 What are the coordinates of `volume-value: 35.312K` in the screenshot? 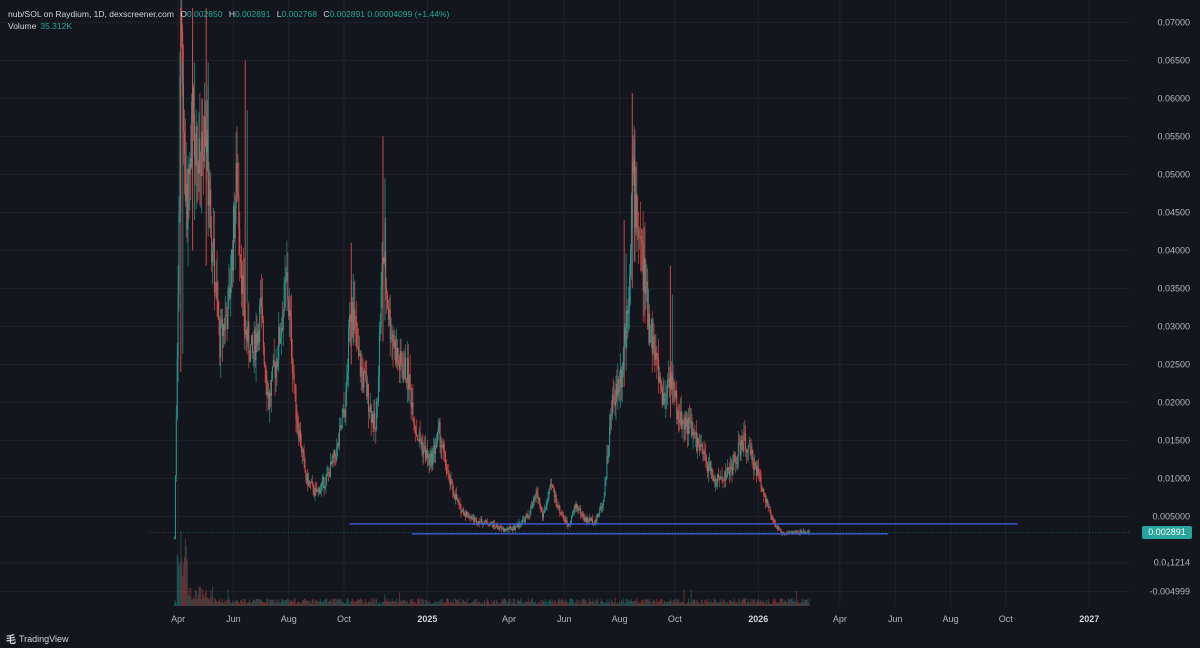 It's located at (56, 26).